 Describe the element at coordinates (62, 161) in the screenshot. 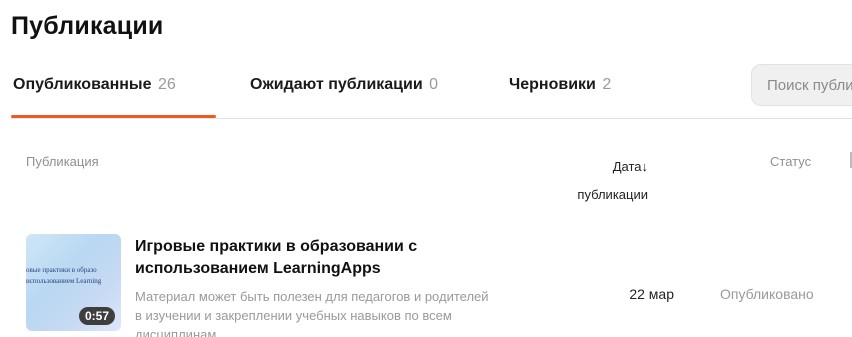

I see `column-header-publication: Публикация` at that location.